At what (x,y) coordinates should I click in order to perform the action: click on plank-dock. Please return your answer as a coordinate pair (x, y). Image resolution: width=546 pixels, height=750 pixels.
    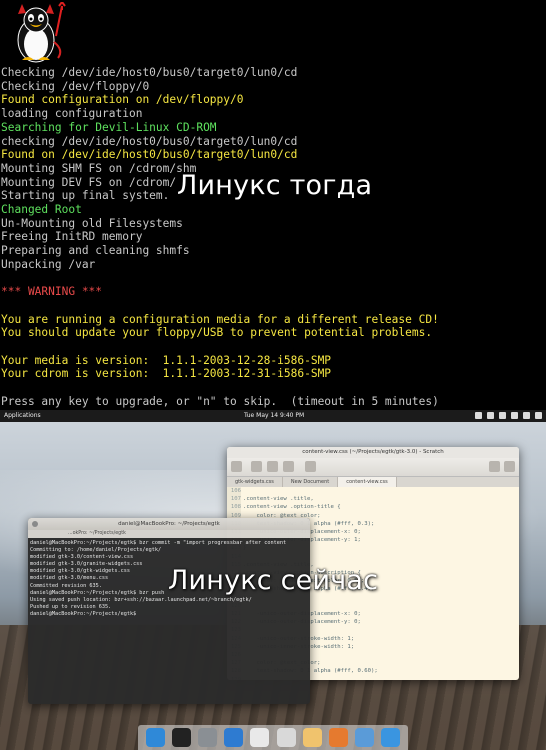
    Looking at the image, I should click on (273, 737).